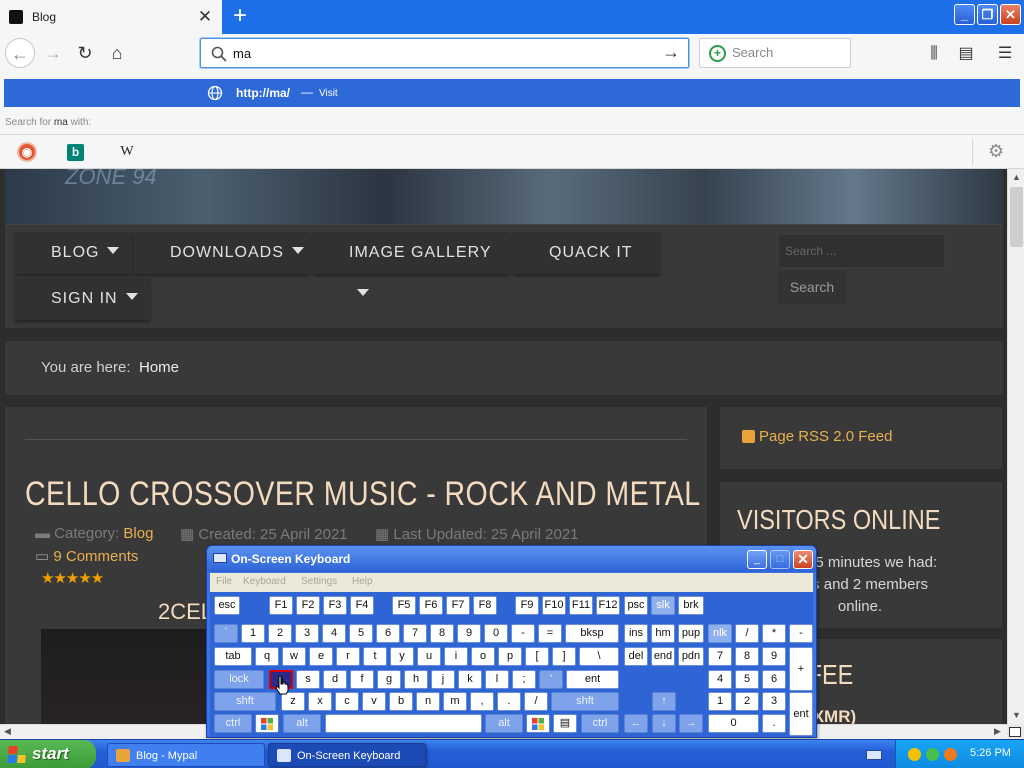  I want to click on key-brk: brk, so click(691, 605).